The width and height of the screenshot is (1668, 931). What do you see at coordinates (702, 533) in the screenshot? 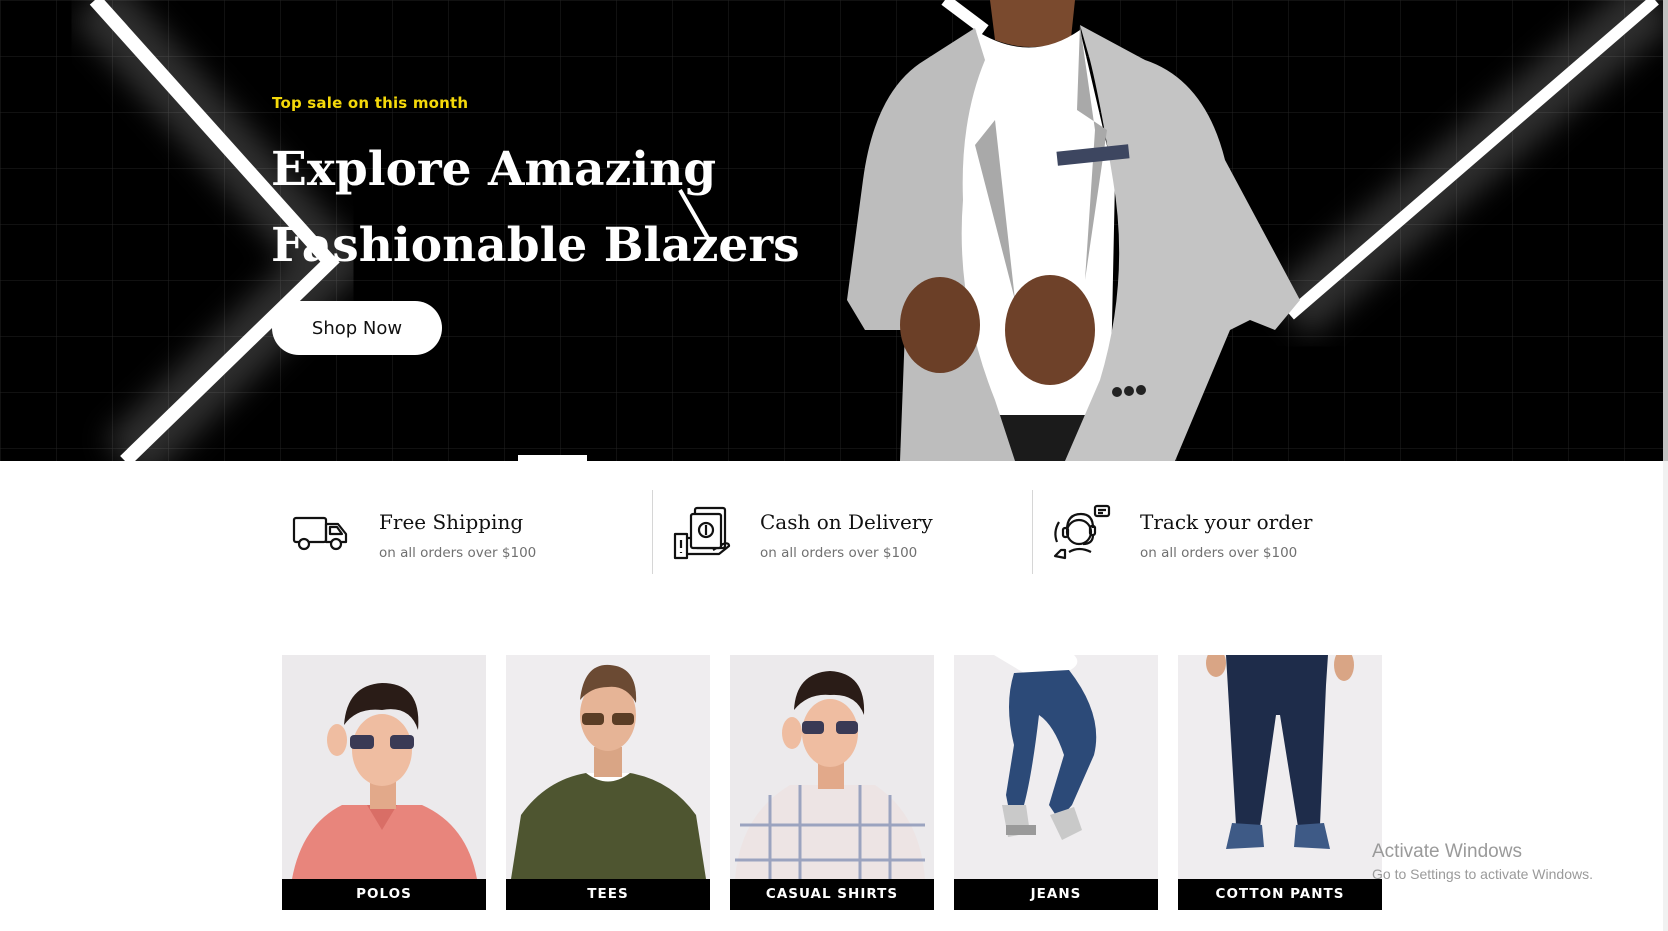
I see `cash-payment-icon` at bounding box center [702, 533].